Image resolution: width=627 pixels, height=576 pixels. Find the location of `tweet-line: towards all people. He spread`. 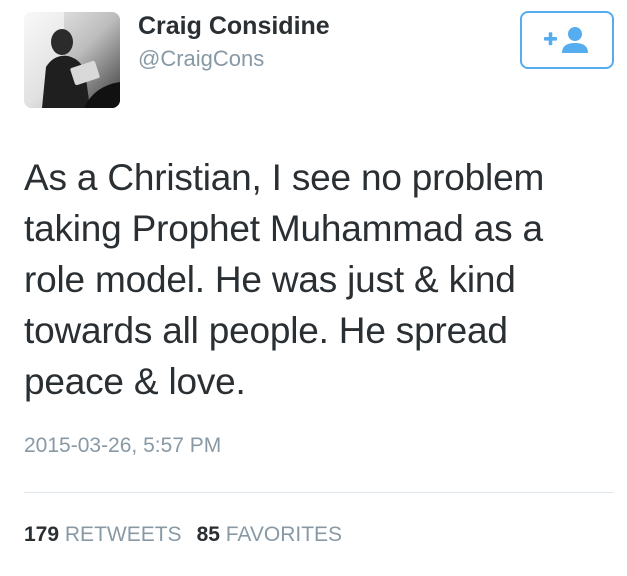

tweet-line: towards all people. He spread is located at coordinates (266, 330).